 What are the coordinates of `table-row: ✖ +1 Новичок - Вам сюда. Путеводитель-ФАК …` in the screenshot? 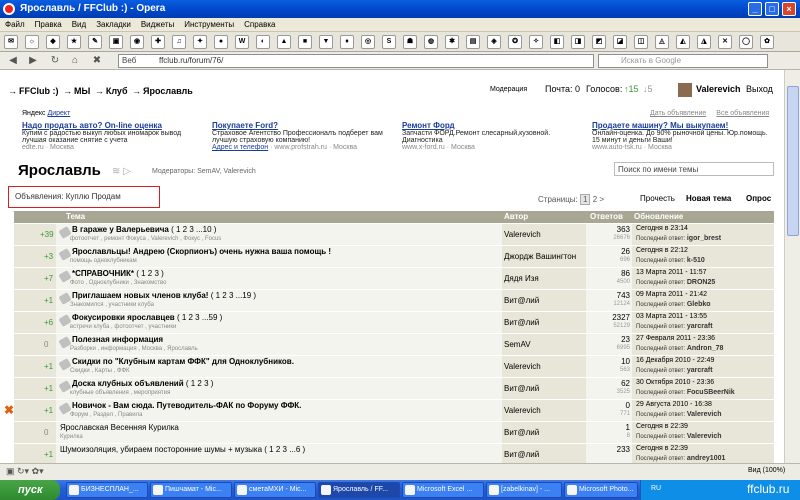 It's located at (389, 411).